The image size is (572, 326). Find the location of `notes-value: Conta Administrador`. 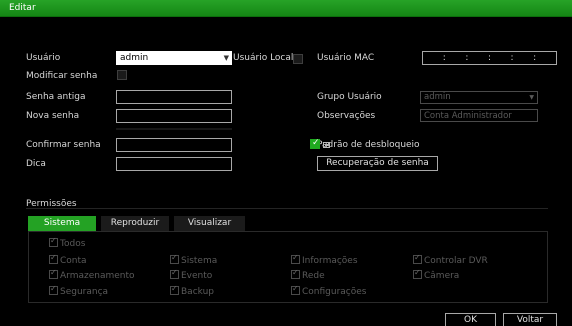

notes-value: Conta Administrador is located at coordinates (468, 116).